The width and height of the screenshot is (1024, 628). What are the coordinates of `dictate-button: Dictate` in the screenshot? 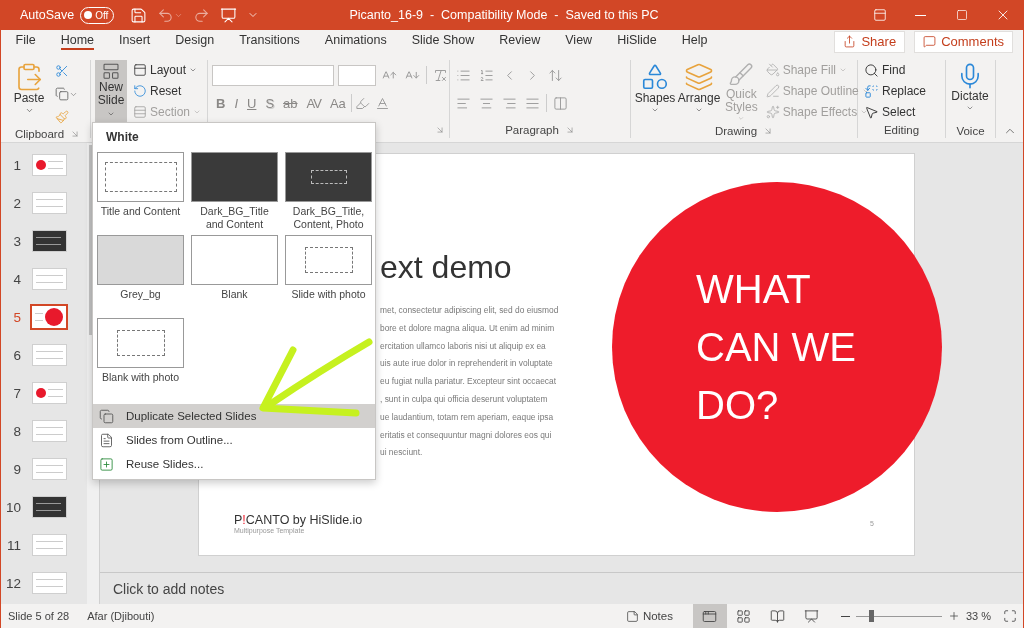 It's located at (970, 92).